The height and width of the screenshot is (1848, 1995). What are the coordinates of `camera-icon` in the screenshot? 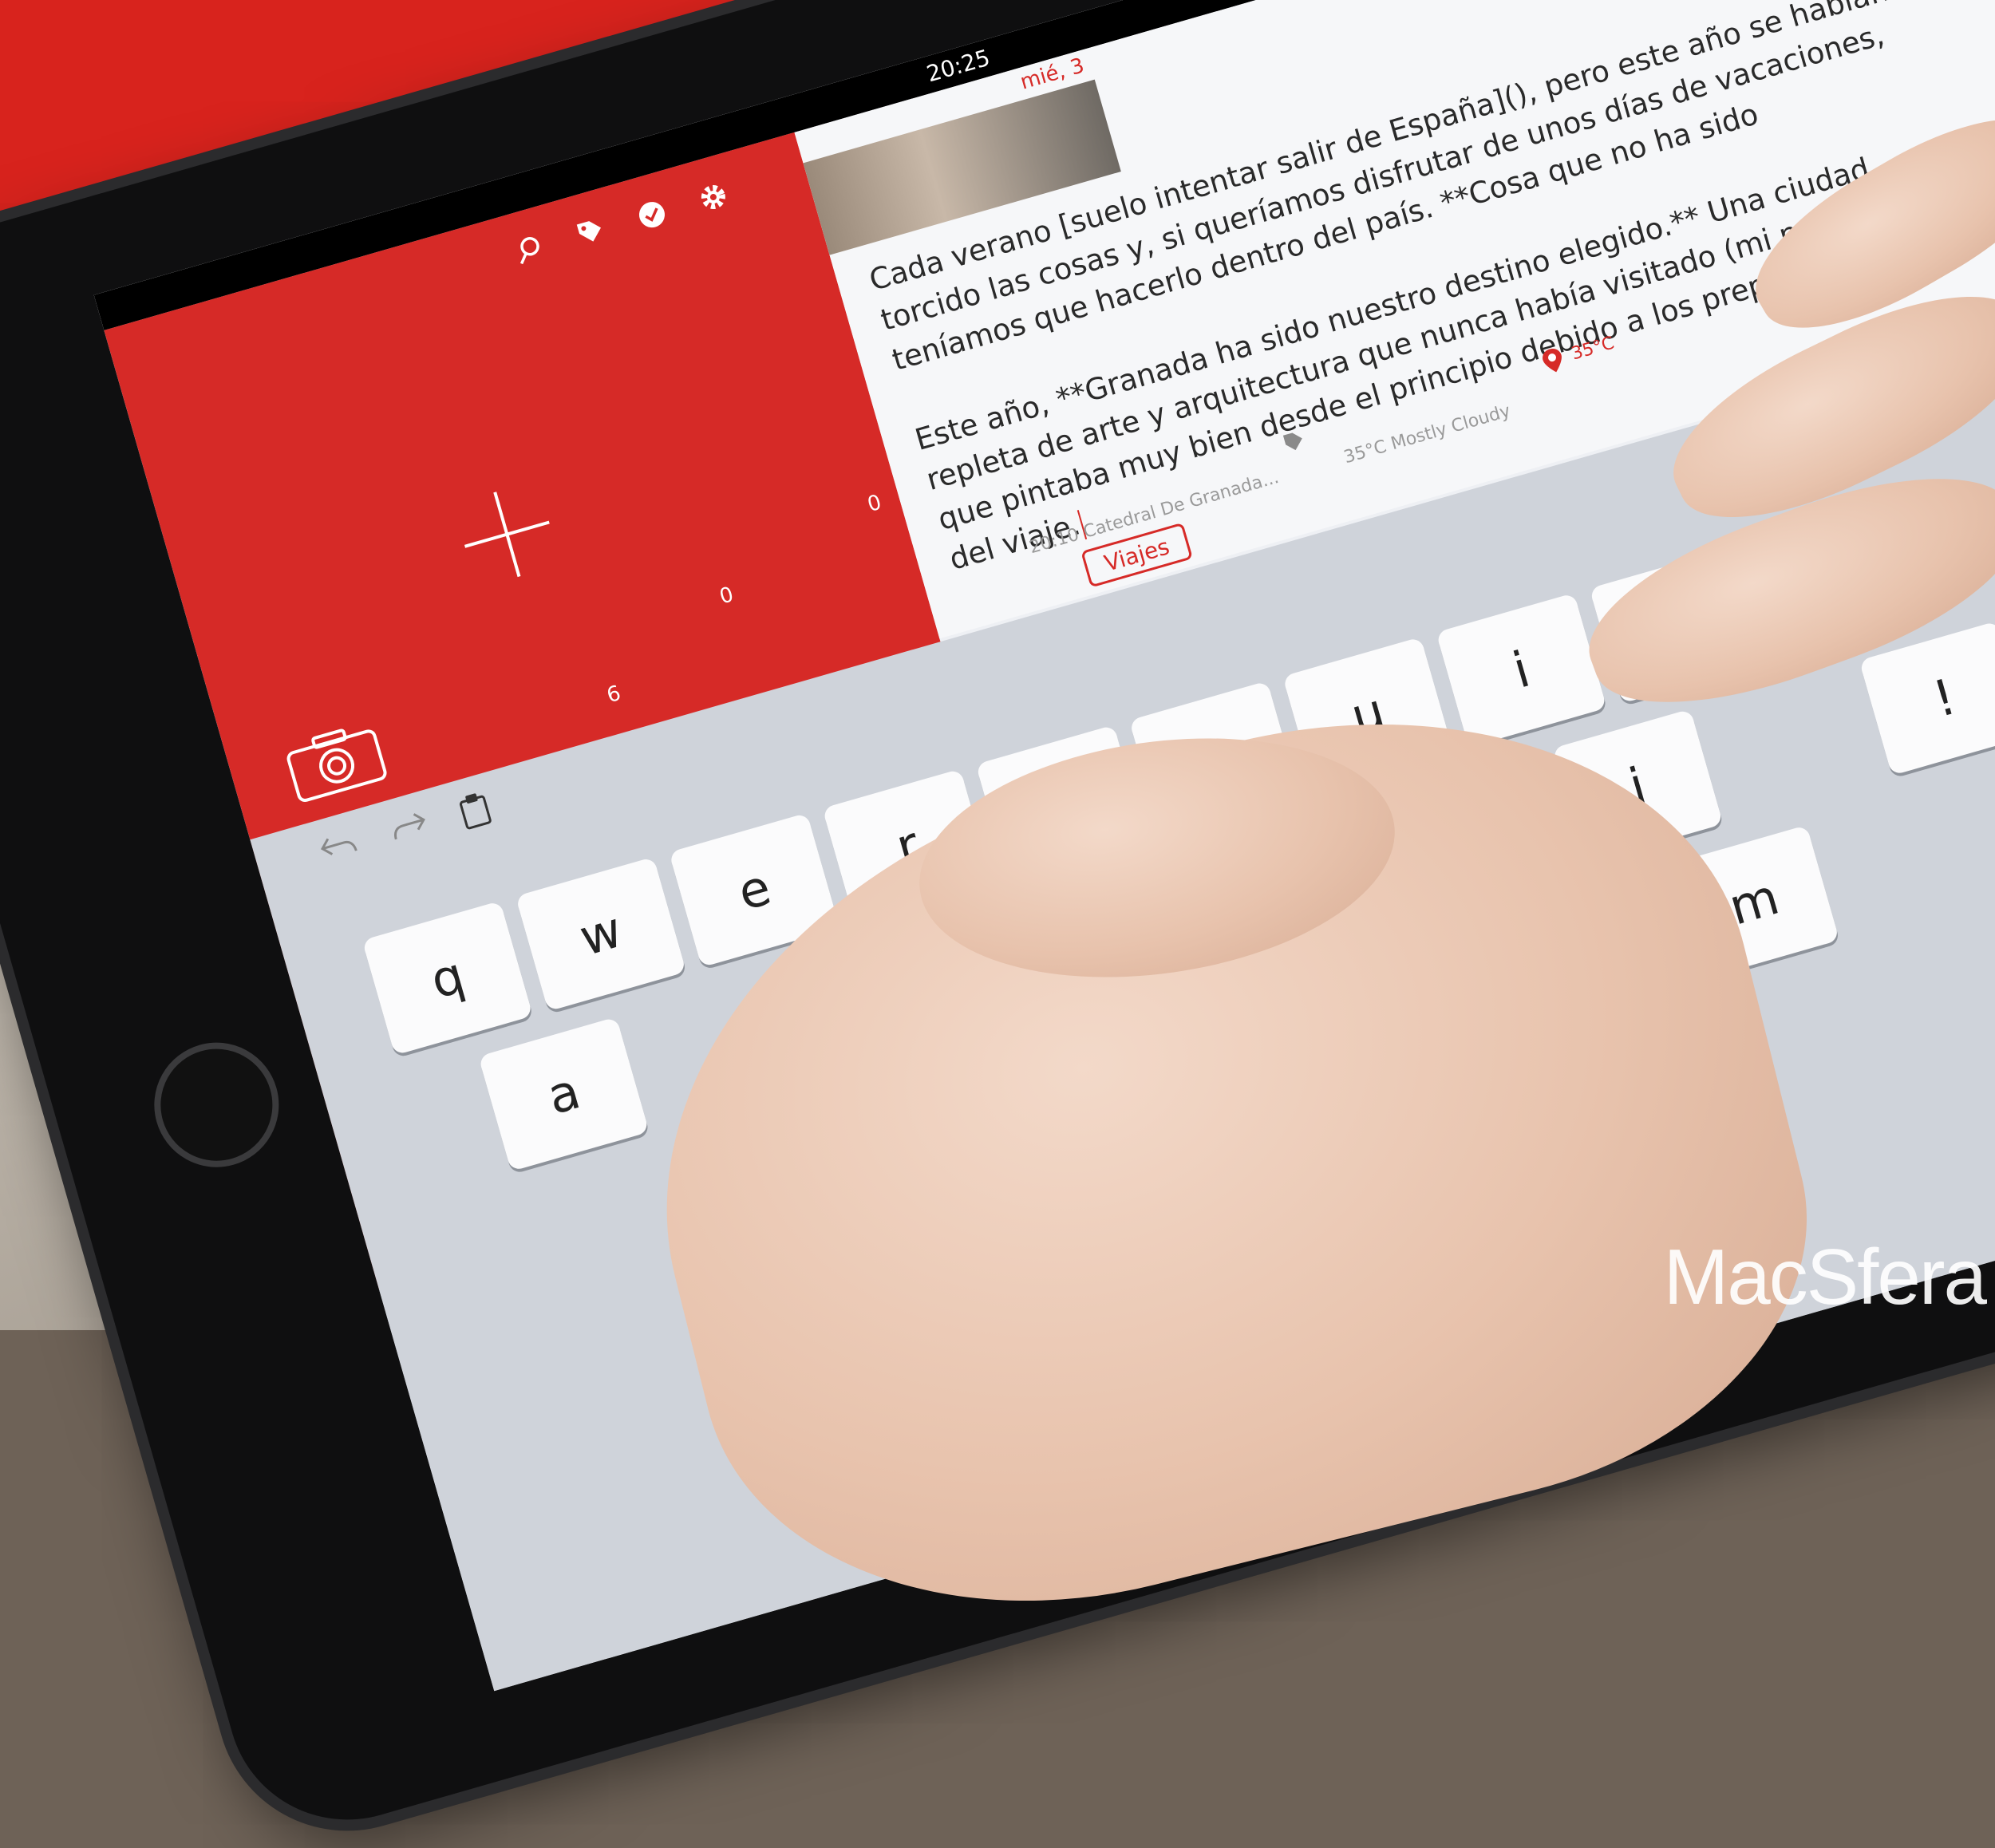 It's located at (335, 762).